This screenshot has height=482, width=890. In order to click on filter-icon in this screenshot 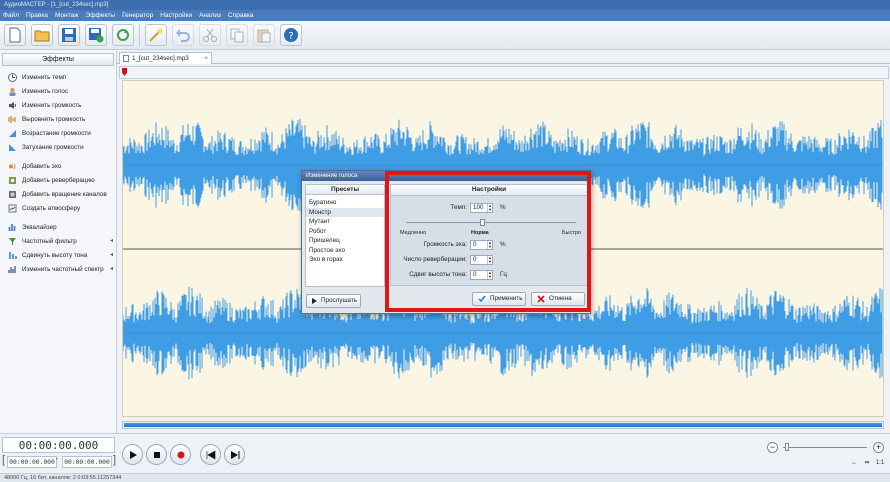, I will do `click(12, 241)`.